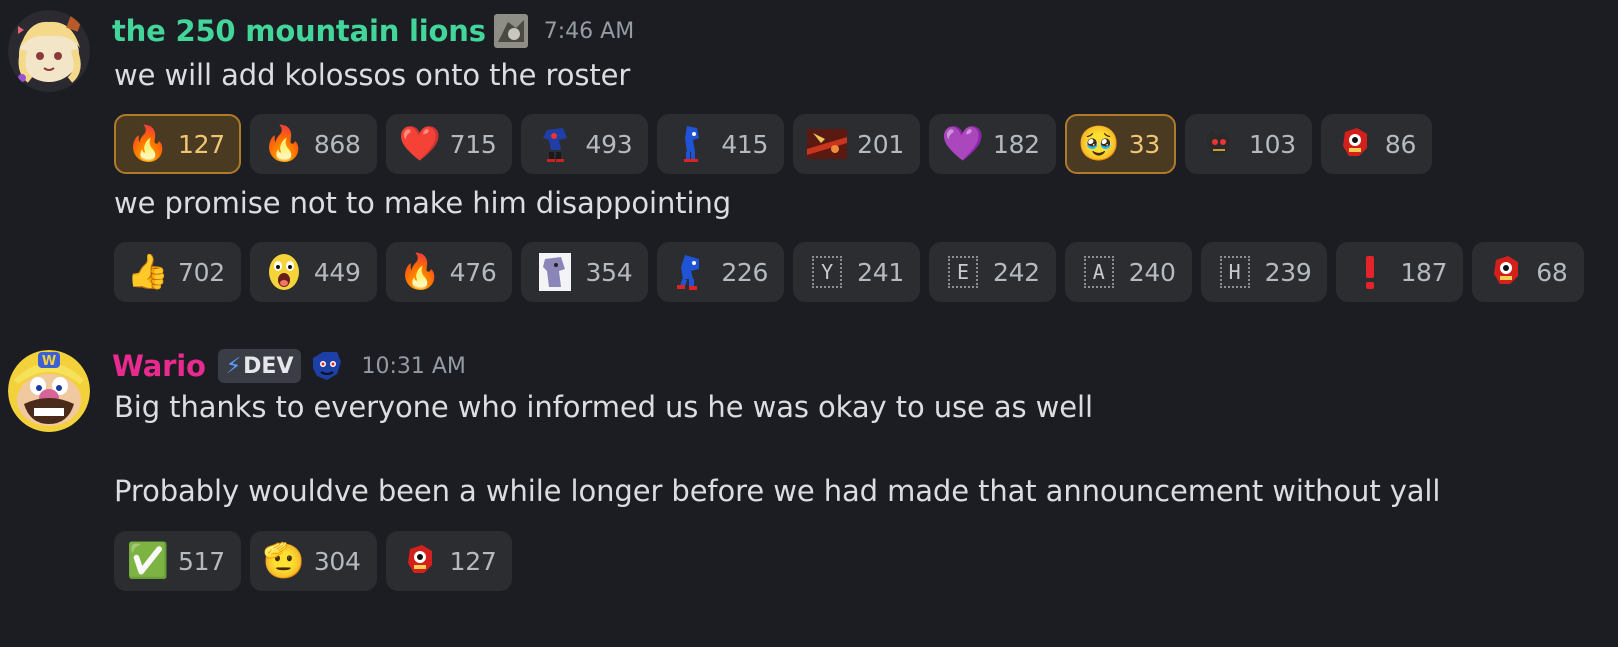  Describe the element at coordinates (963, 144) in the screenshot. I see `purple-heart-icon: 💜` at that location.